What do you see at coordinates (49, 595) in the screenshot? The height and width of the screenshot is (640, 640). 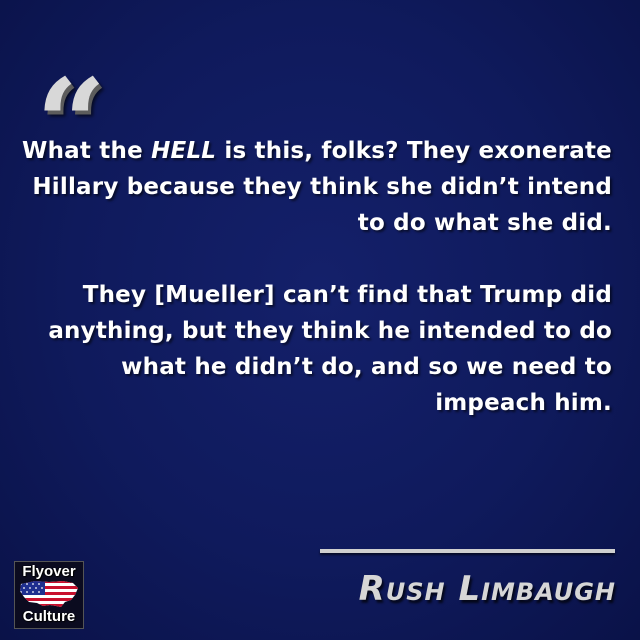 I see `flyover-culture-logo: Flyover Culture` at bounding box center [49, 595].